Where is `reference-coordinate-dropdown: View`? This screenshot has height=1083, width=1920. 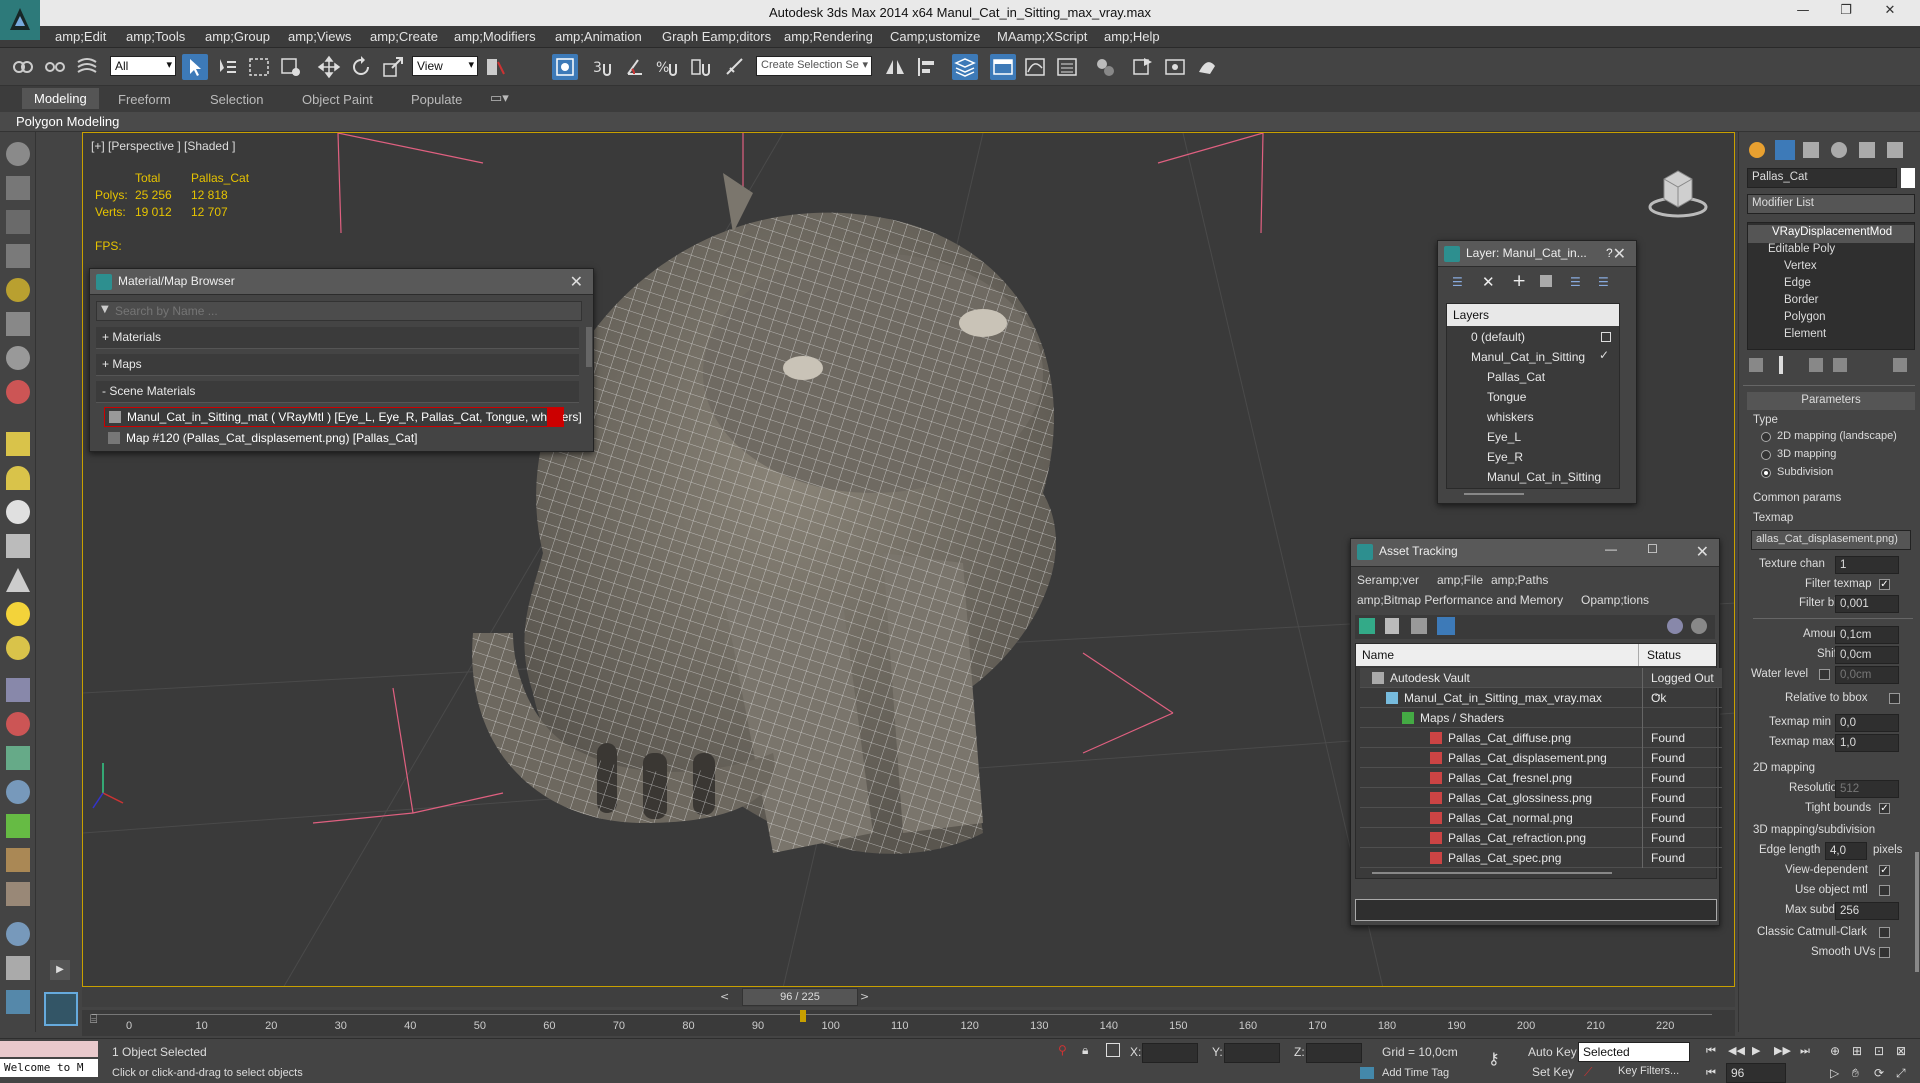
reference-coordinate-dropdown: View is located at coordinates (445, 66).